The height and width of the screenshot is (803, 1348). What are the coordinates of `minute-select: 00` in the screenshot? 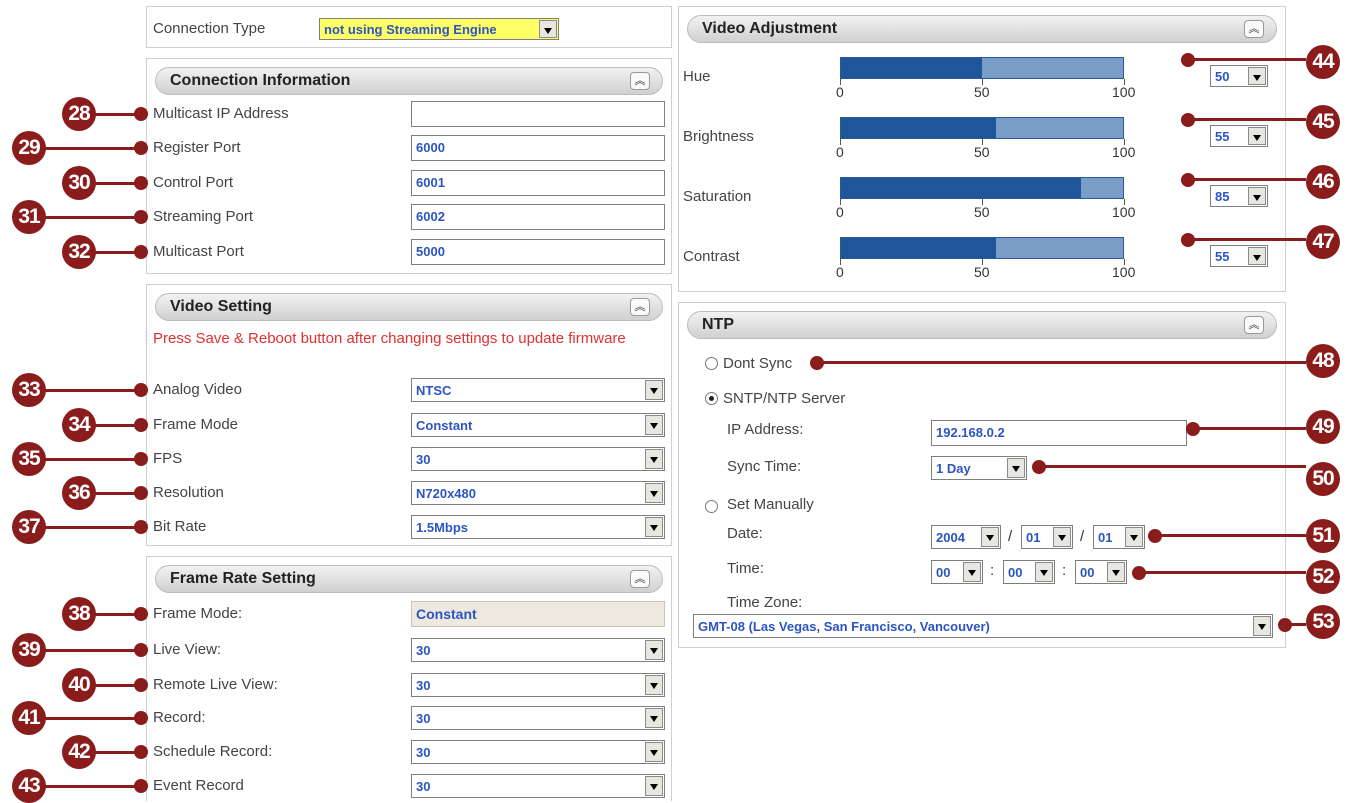 It's located at (1029, 572).